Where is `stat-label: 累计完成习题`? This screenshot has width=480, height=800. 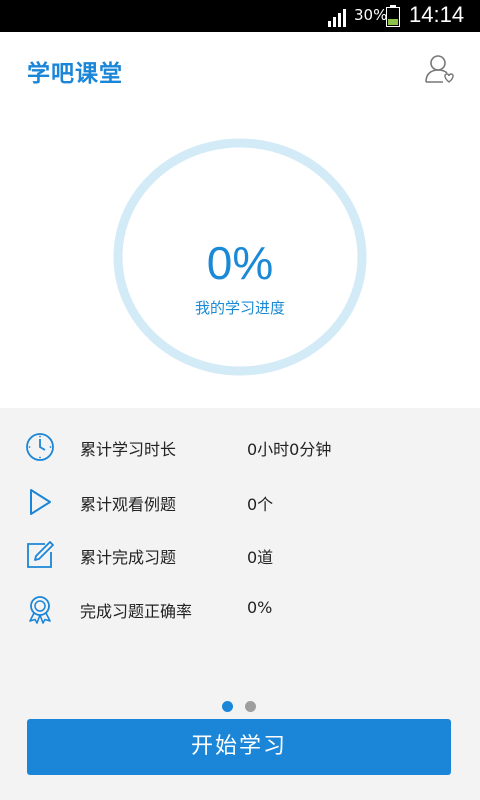
stat-label: 累计完成习题 is located at coordinates (128, 557).